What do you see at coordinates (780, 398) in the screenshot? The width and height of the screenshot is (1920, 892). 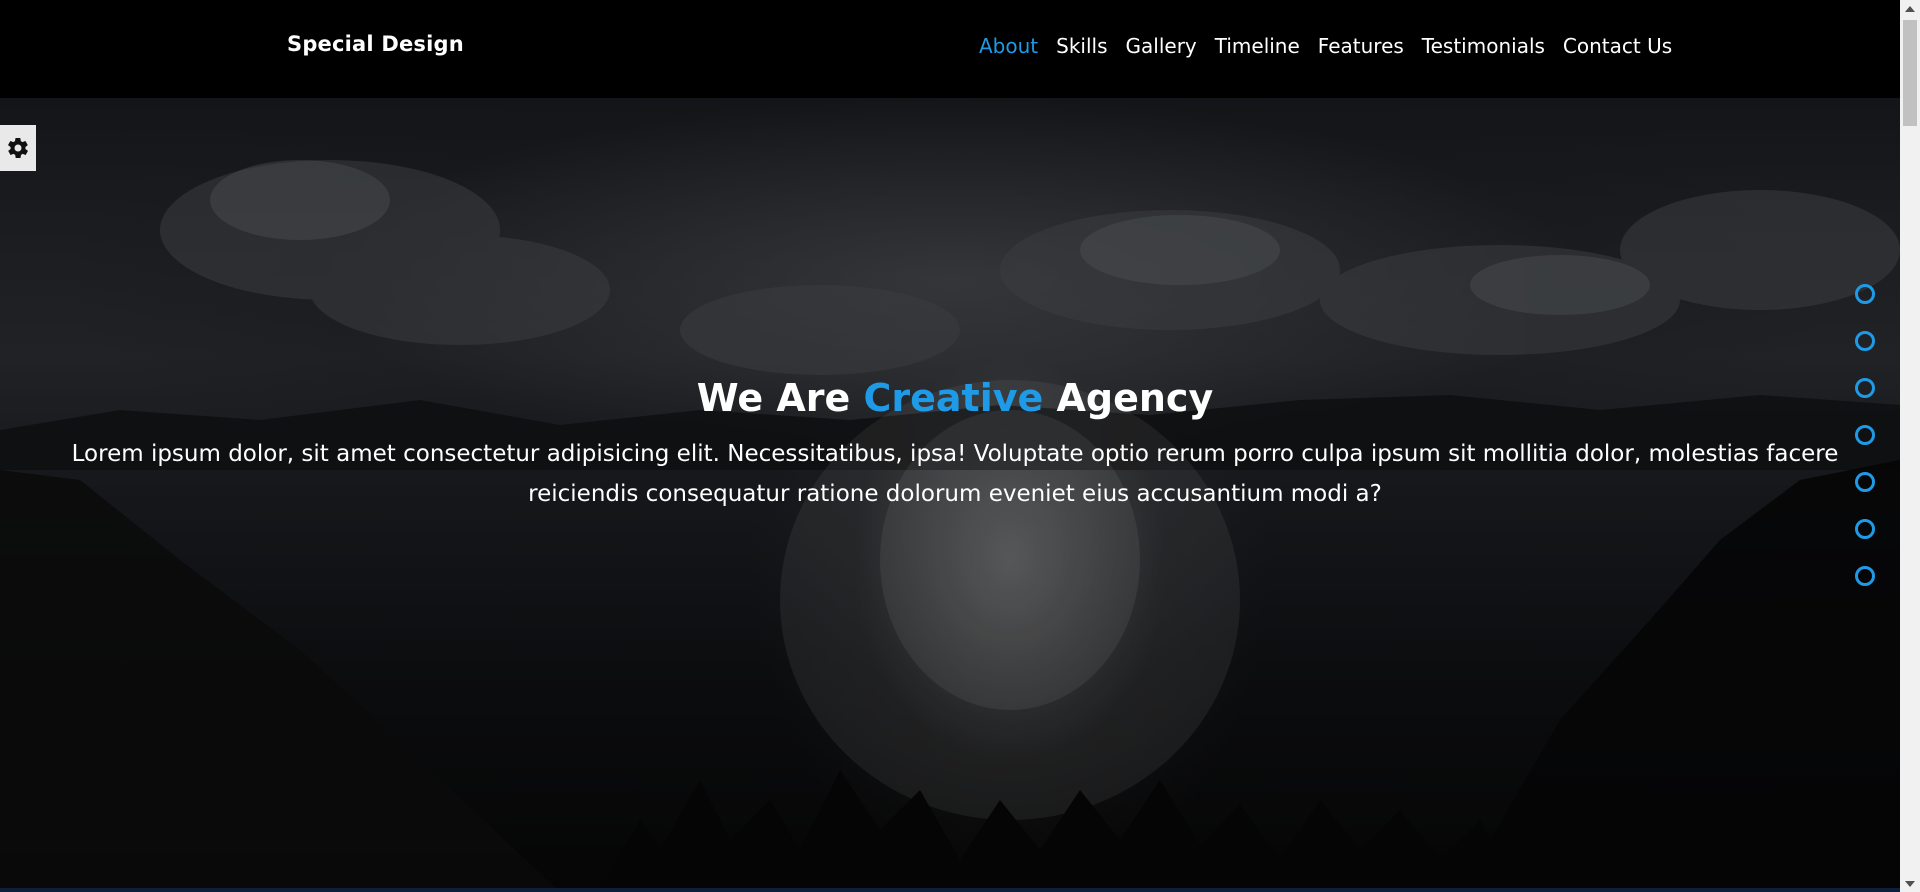 I see `hero-title-before: We Are` at bounding box center [780, 398].